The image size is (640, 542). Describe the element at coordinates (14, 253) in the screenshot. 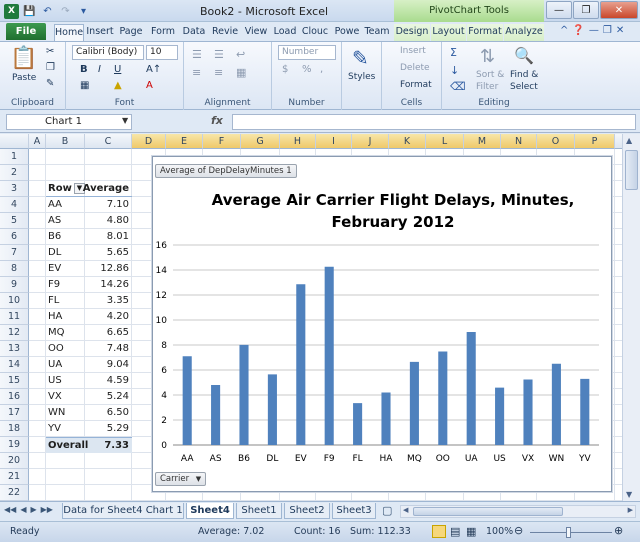

I see `row-header: 7` at that location.